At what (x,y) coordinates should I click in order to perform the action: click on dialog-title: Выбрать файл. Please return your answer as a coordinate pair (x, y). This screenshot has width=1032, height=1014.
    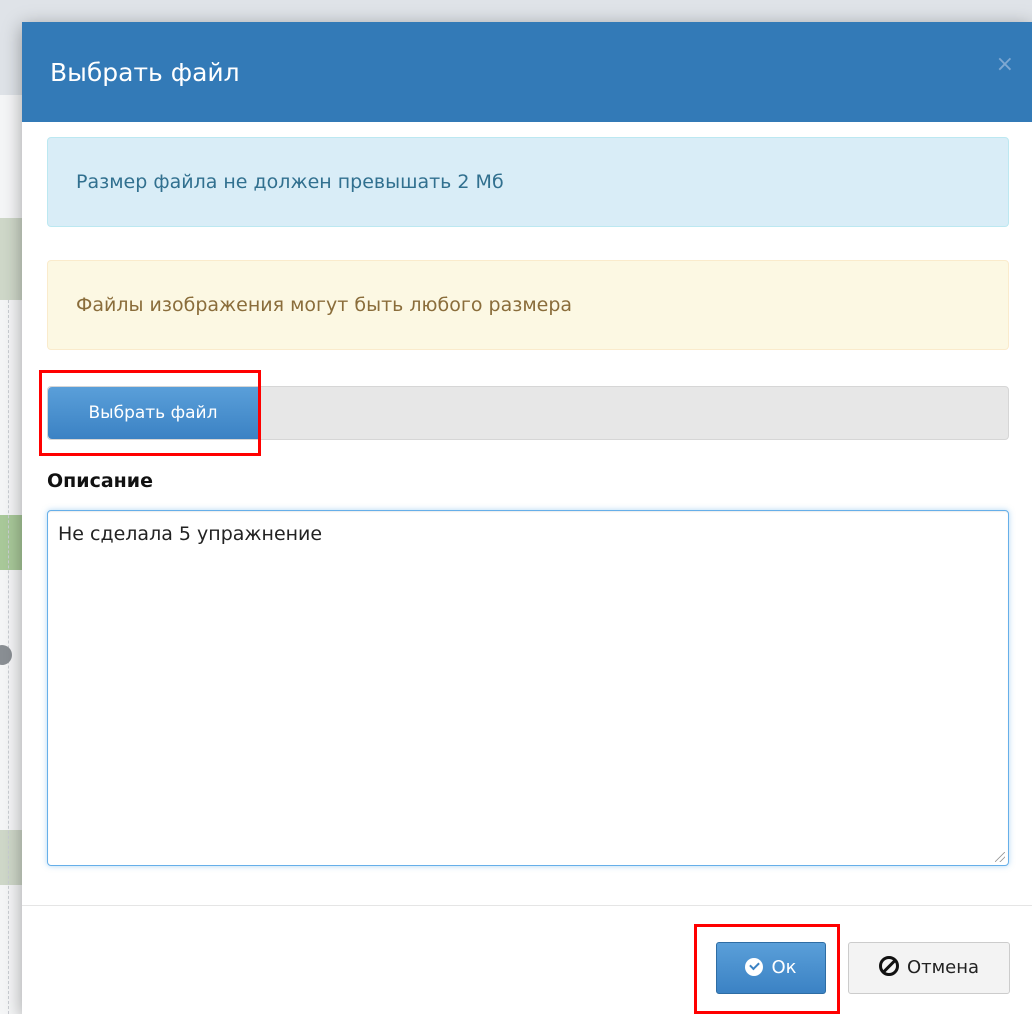
    Looking at the image, I should click on (145, 72).